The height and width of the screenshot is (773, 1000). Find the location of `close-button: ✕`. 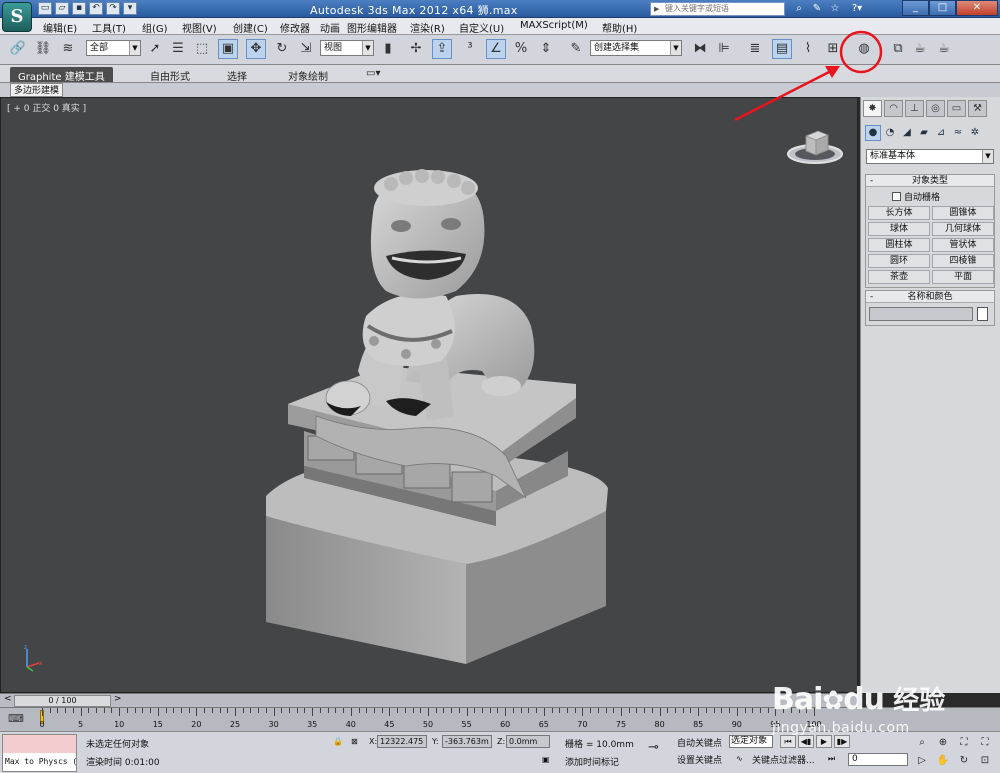

close-button: ✕ is located at coordinates (977, 8).